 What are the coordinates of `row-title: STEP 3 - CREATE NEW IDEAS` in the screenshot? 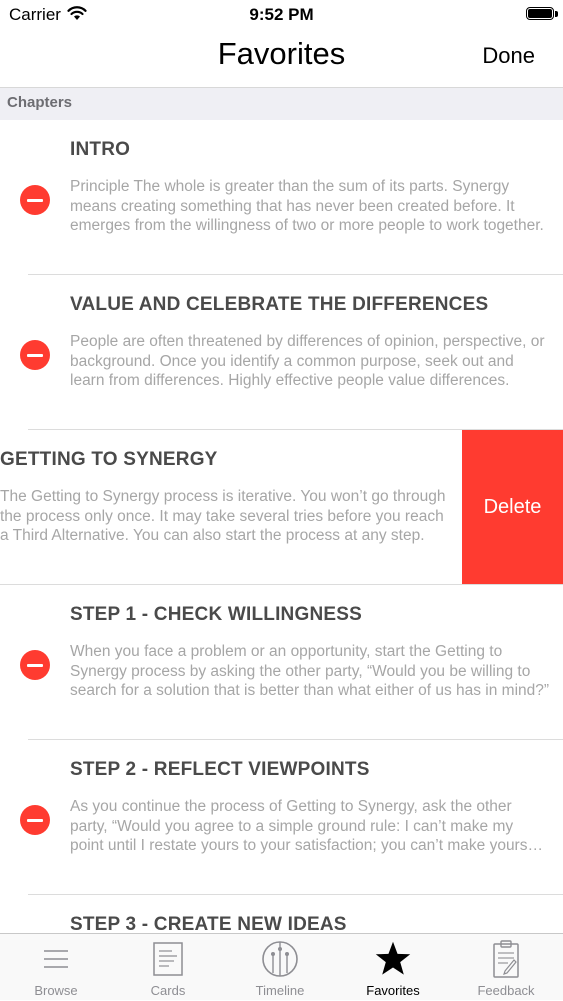 It's located at (208, 923).